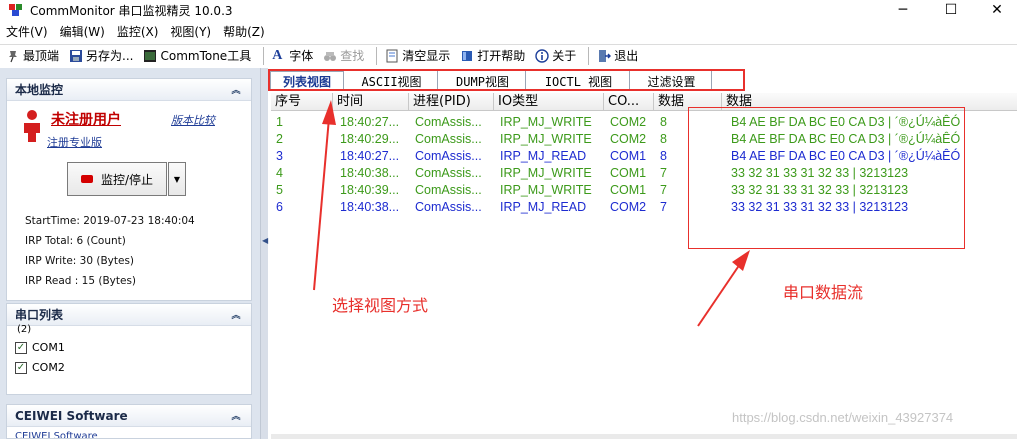 The width and height of the screenshot is (1017, 439). What do you see at coordinates (644, 436) in the screenshot?
I see `horizontal-scrollbar` at bounding box center [644, 436].